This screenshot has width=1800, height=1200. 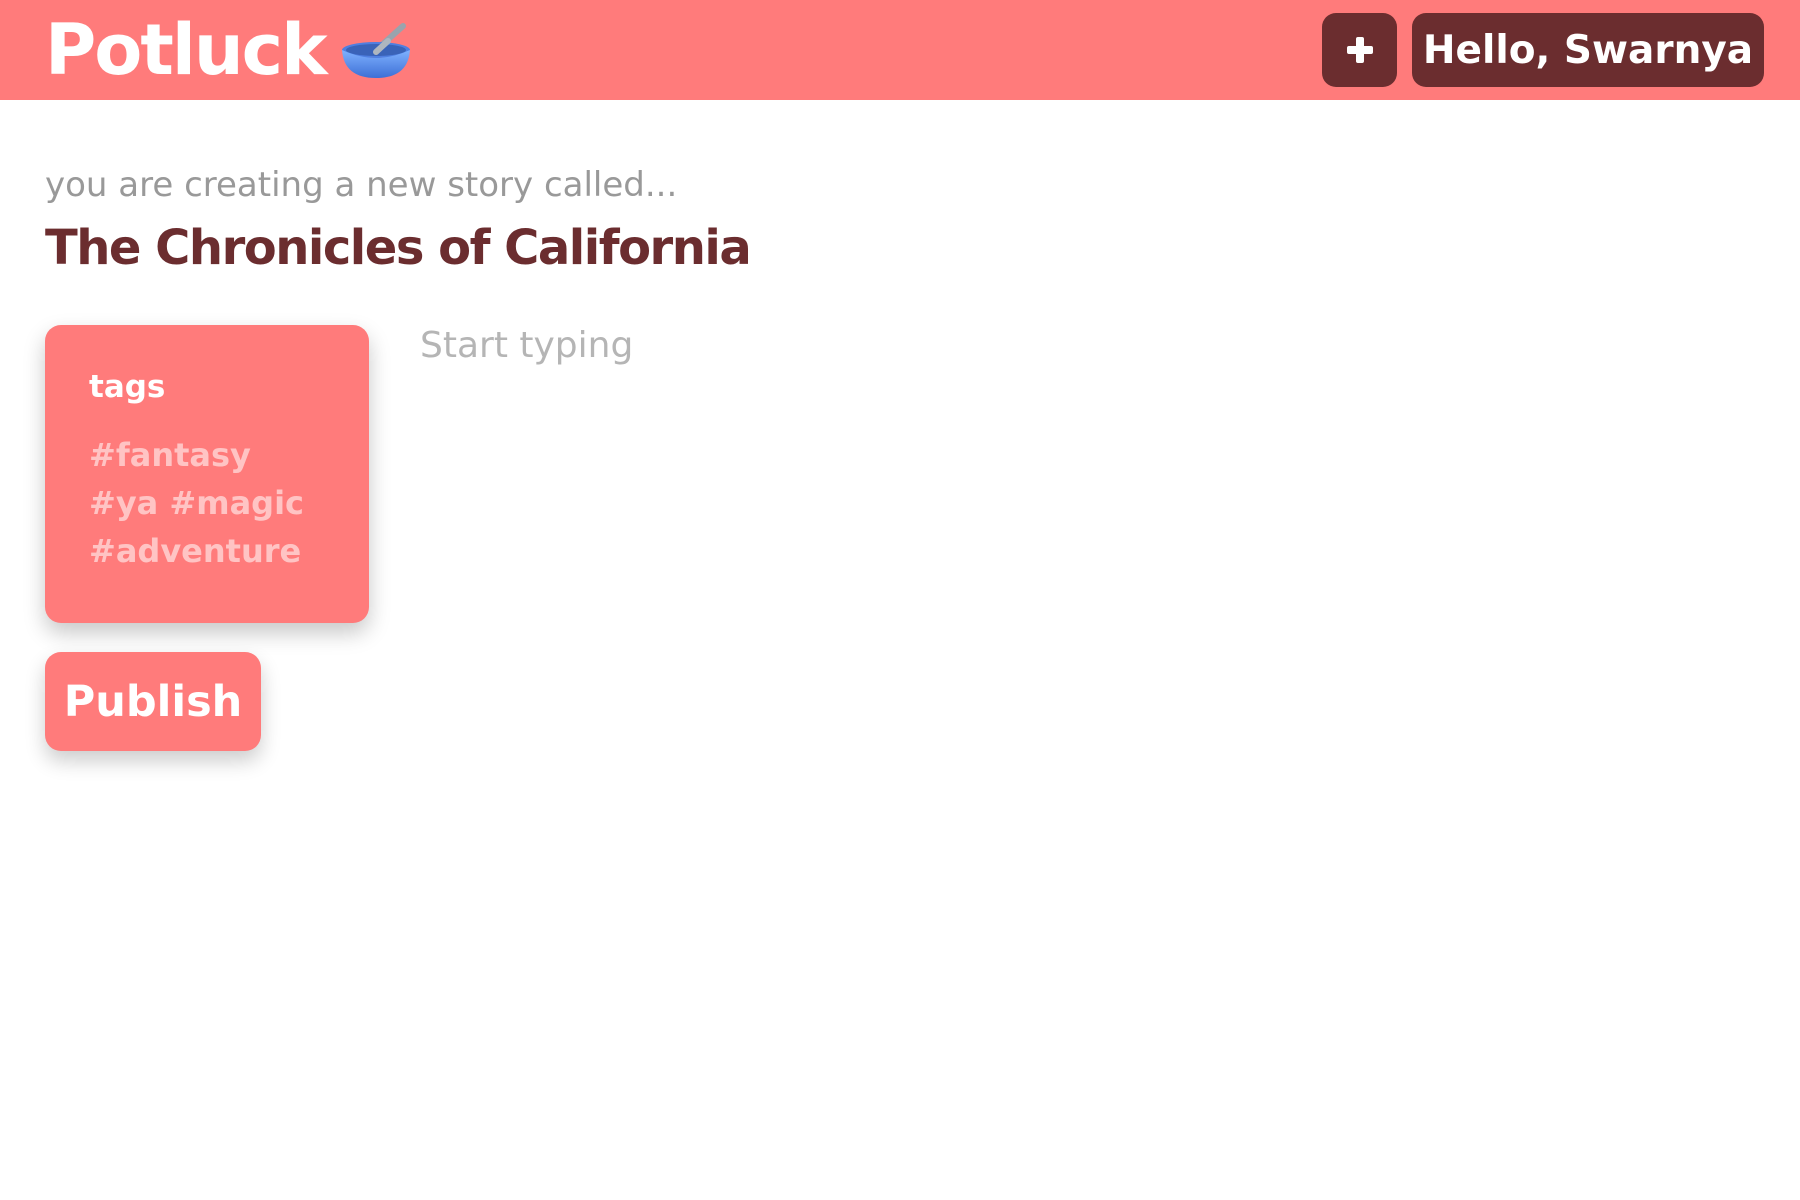 I want to click on add-story-button, so click(x=1359, y=50).